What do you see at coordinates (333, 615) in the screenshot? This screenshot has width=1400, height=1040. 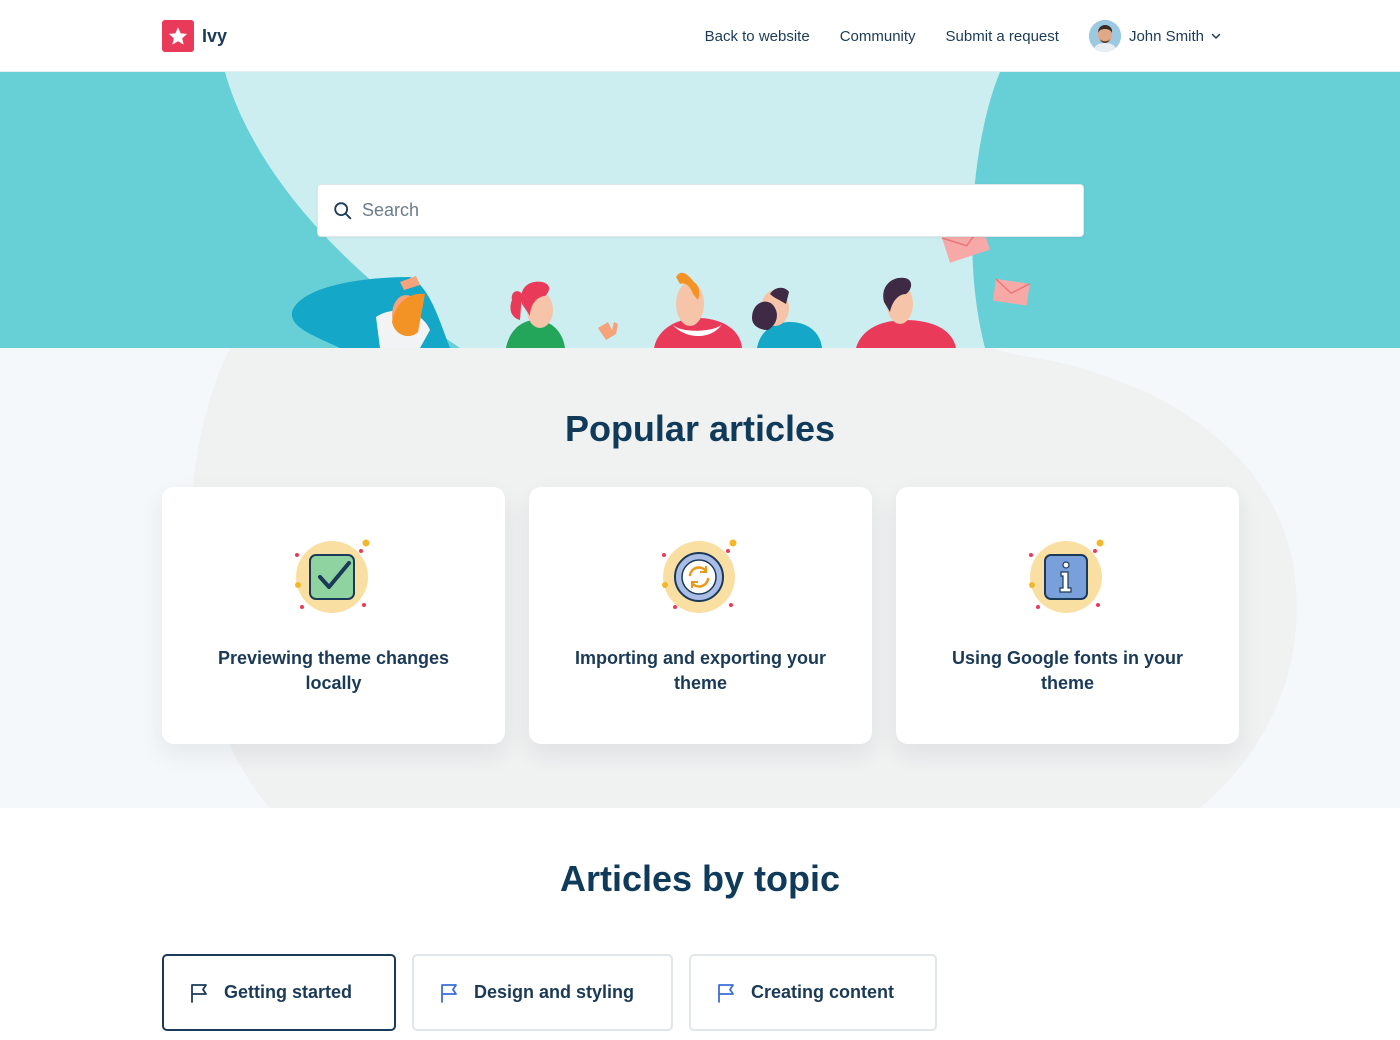 I see `article-card: Previewing theme changes locally` at bounding box center [333, 615].